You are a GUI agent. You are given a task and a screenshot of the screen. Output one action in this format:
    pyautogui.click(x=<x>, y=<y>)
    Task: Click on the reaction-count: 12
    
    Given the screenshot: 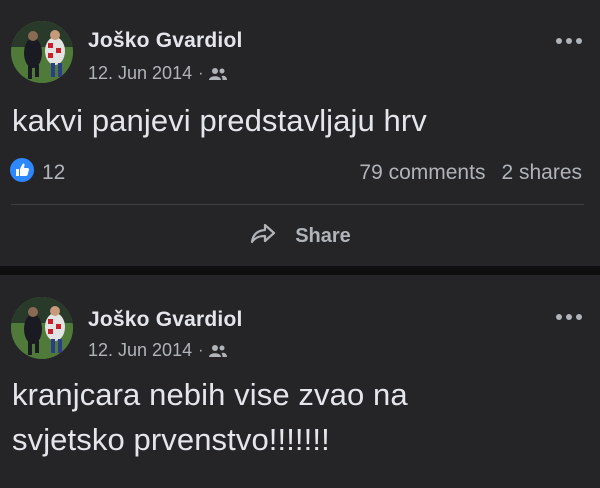 What is the action you would take?
    pyautogui.click(x=54, y=172)
    